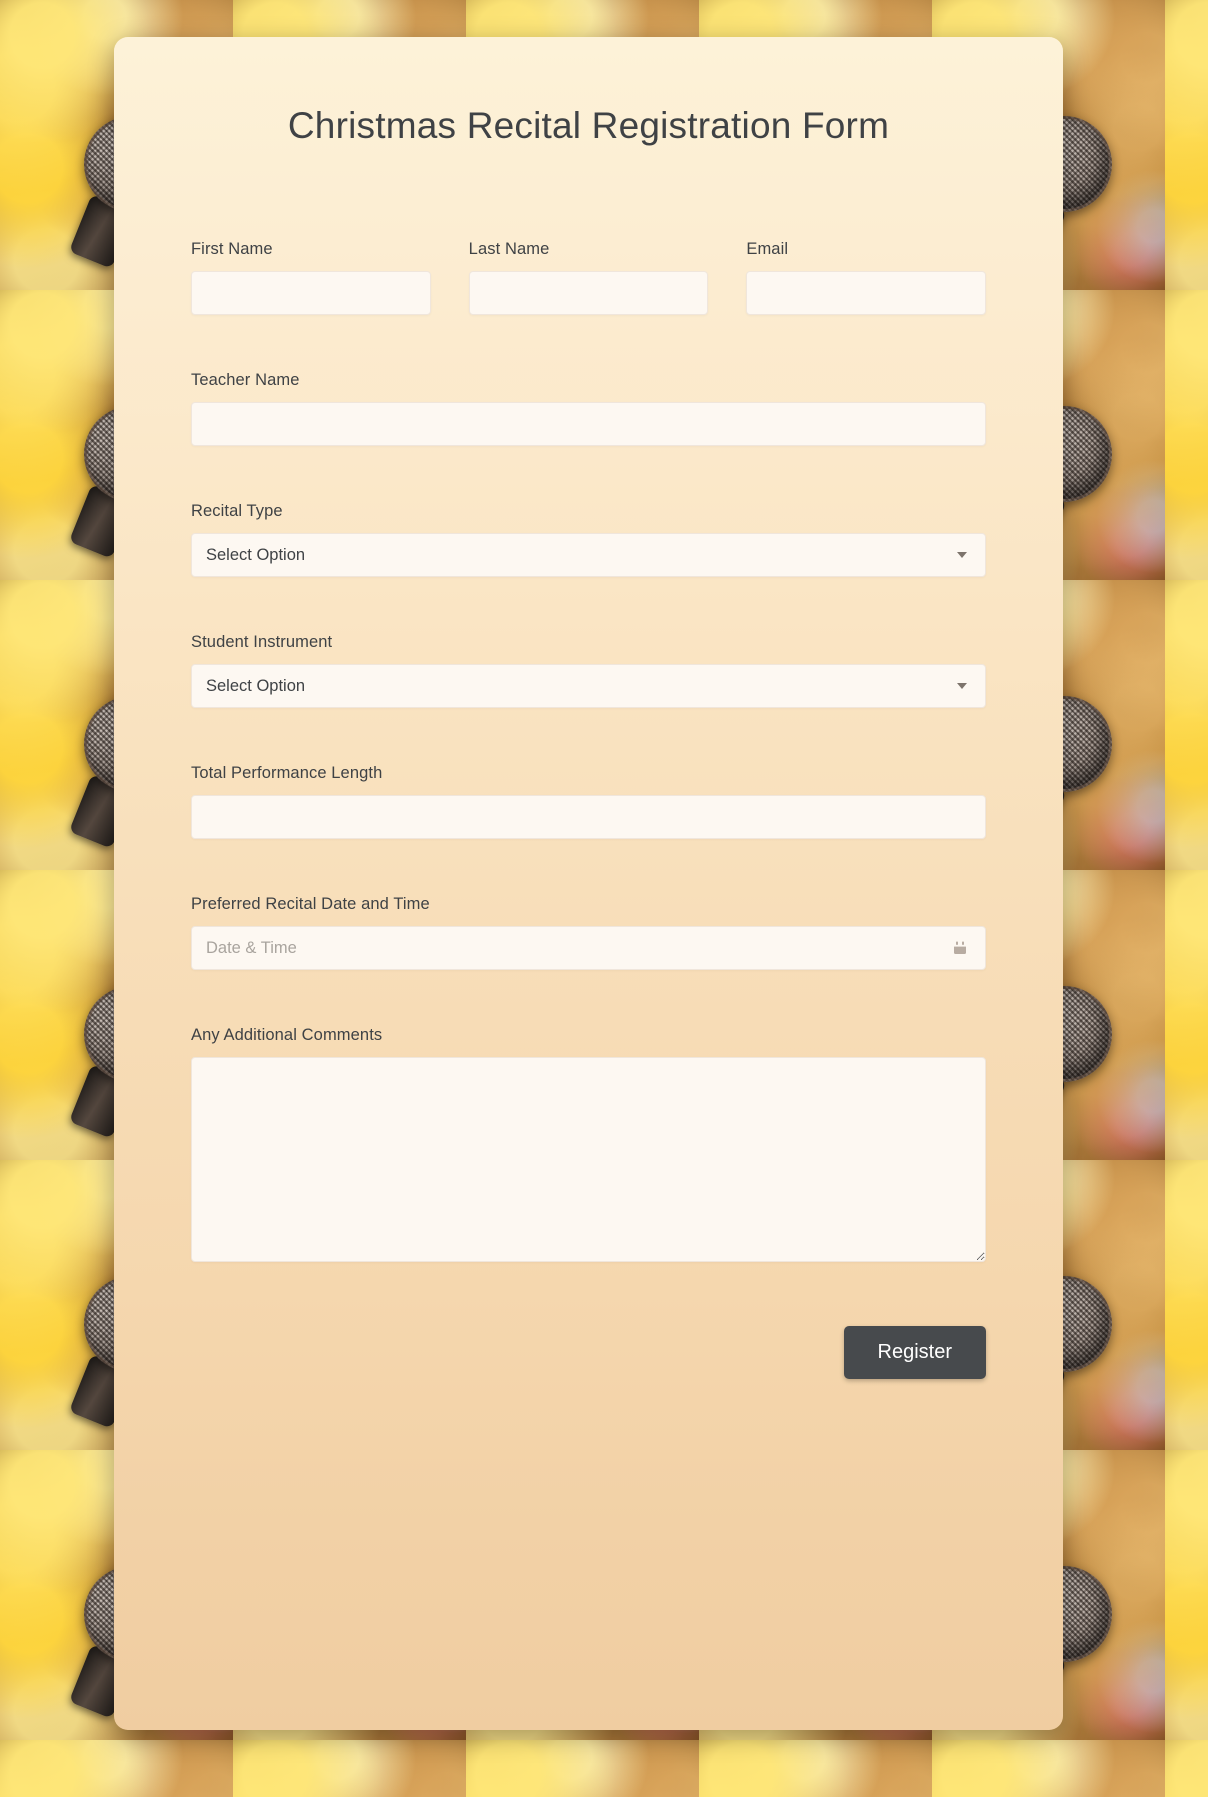 The width and height of the screenshot is (1208, 1797). I want to click on student-instrument-select-wrap, so click(588, 686).